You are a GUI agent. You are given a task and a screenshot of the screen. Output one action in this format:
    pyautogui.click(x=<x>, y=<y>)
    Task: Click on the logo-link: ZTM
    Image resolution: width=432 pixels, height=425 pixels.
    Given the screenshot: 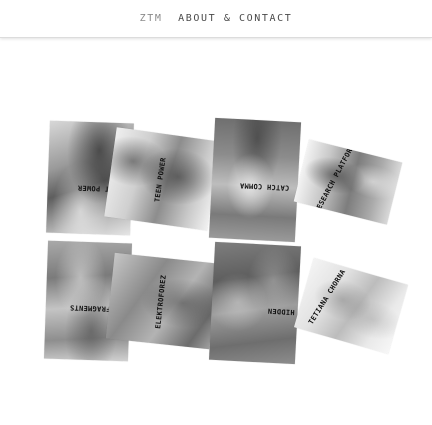 What is the action you would take?
    pyautogui.click(x=151, y=18)
    